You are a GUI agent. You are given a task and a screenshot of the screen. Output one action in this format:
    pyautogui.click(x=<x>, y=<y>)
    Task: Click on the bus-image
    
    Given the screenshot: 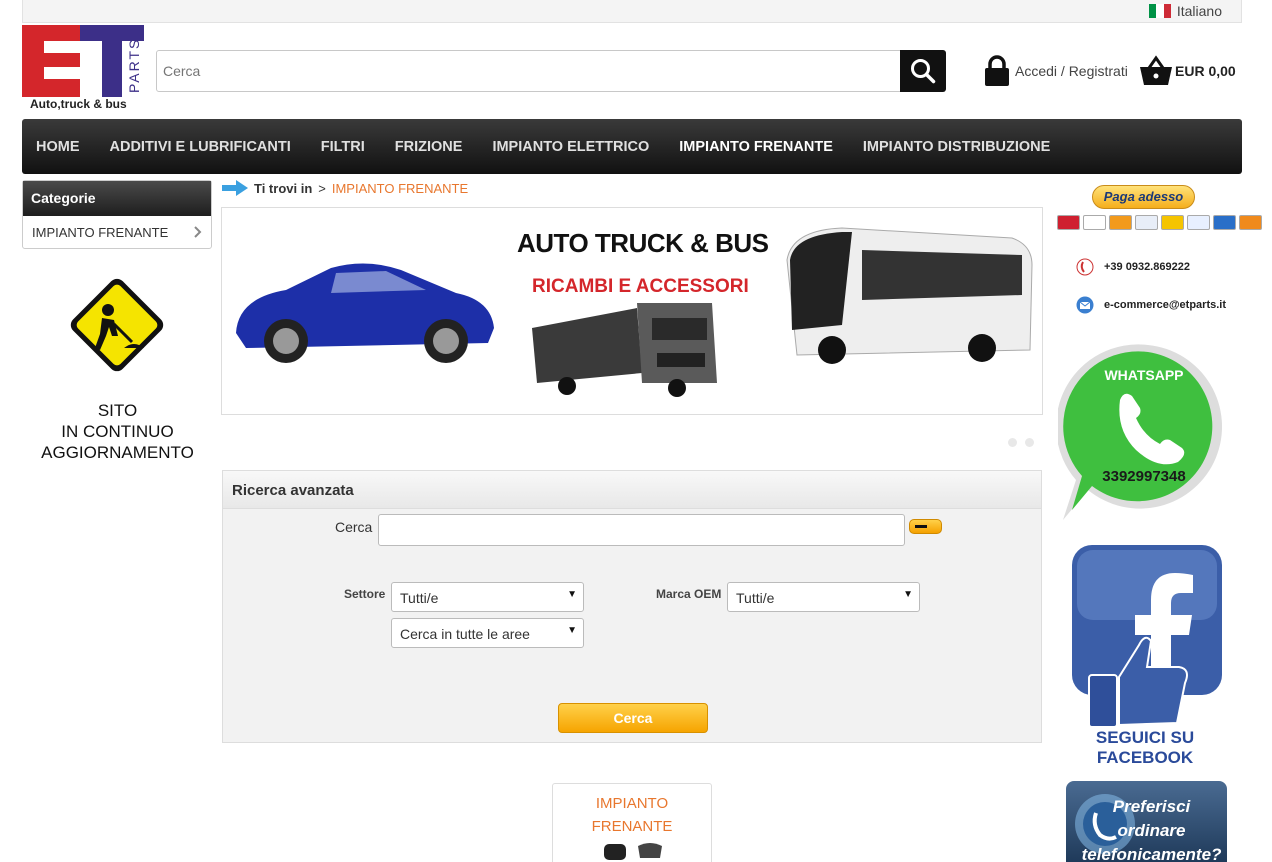 What is the action you would take?
    pyautogui.click(x=909, y=295)
    